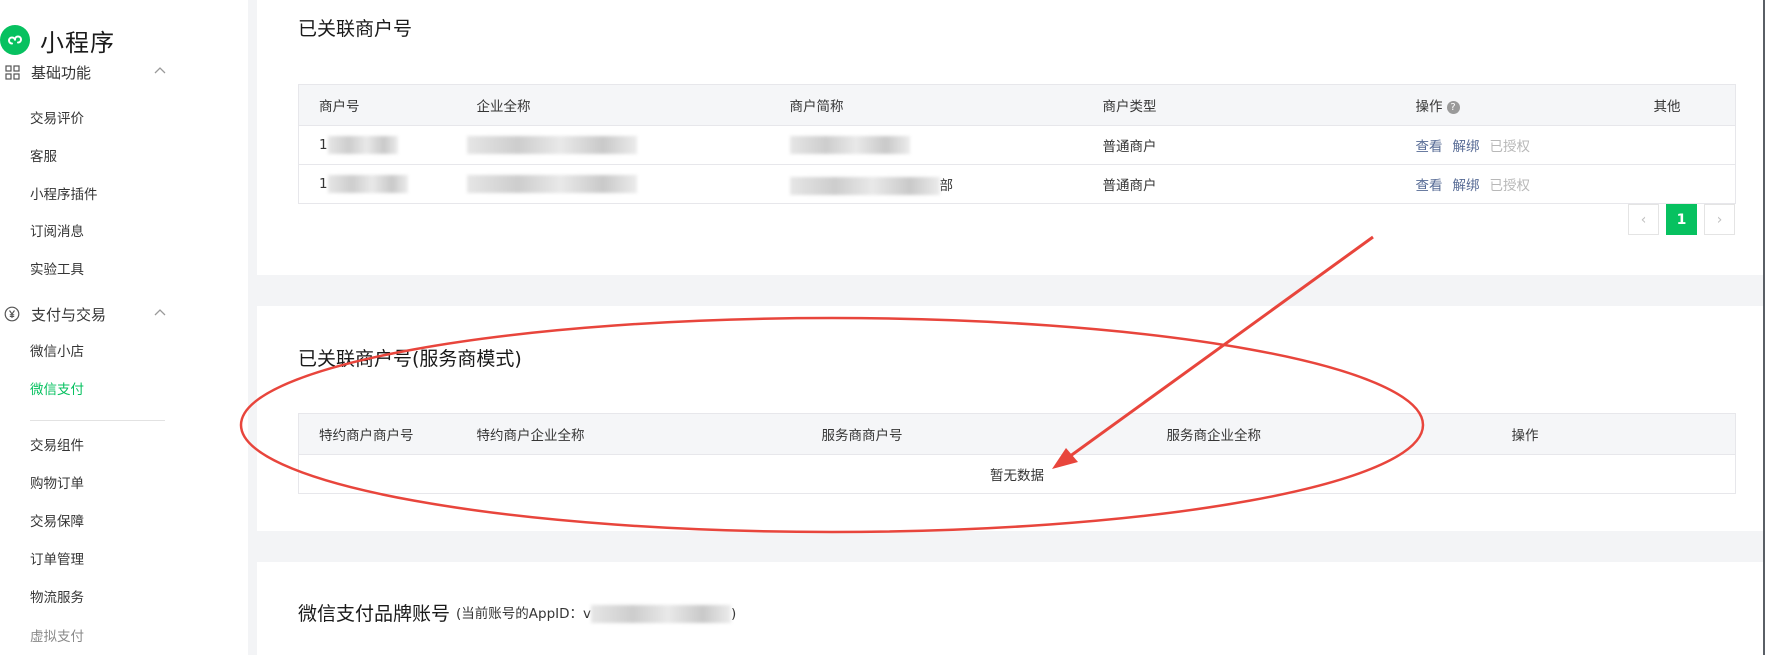  I want to click on sidebar-item-wechat-pay: 微信支付, so click(57, 390).